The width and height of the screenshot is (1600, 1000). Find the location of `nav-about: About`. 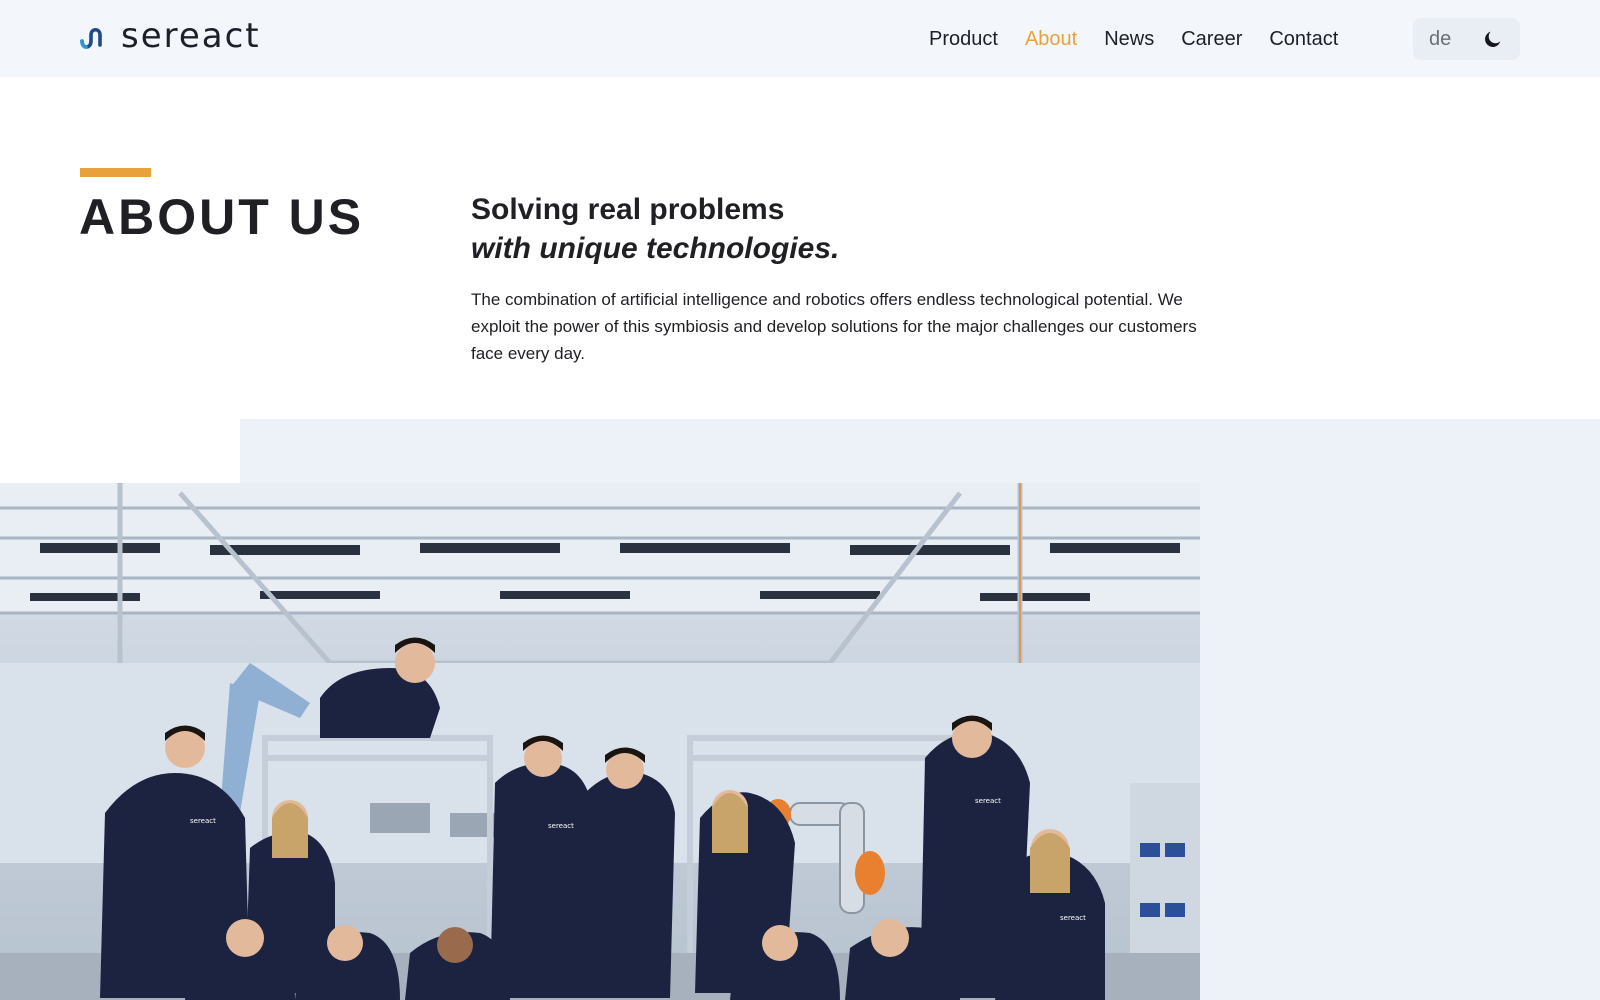

nav-about: About is located at coordinates (1051, 39).